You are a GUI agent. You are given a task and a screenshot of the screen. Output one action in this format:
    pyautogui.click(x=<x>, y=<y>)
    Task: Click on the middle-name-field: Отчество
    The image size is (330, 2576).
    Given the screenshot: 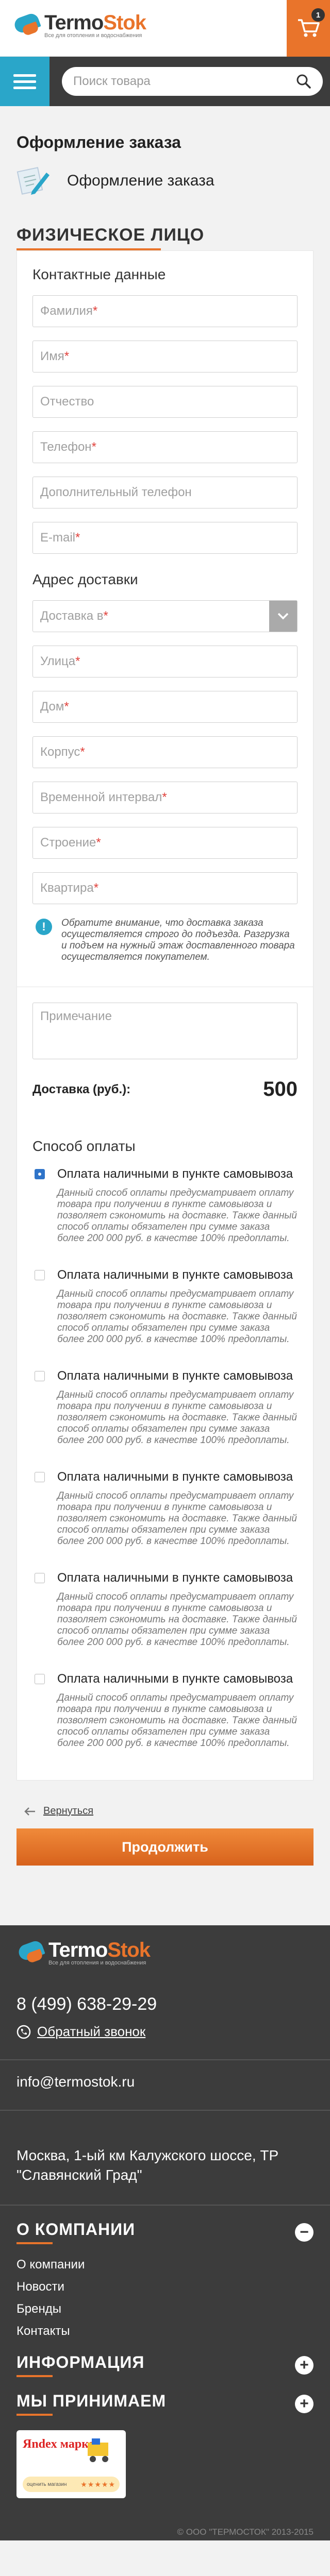 What is the action you would take?
    pyautogui.click(x=165, y=402)
    